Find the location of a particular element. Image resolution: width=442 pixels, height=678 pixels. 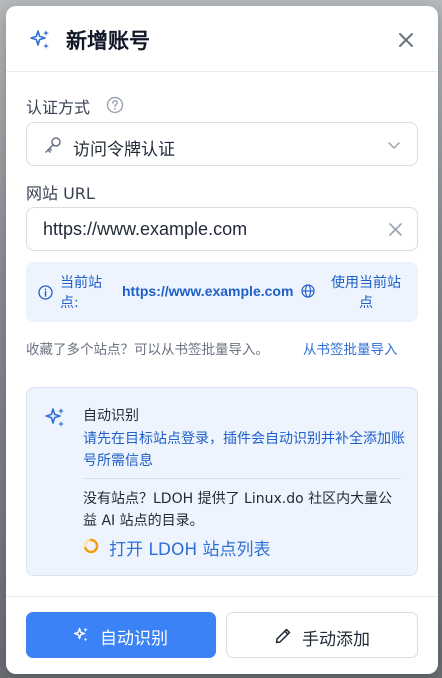

loading-spinner-icon is located at coordinates (91, 546).